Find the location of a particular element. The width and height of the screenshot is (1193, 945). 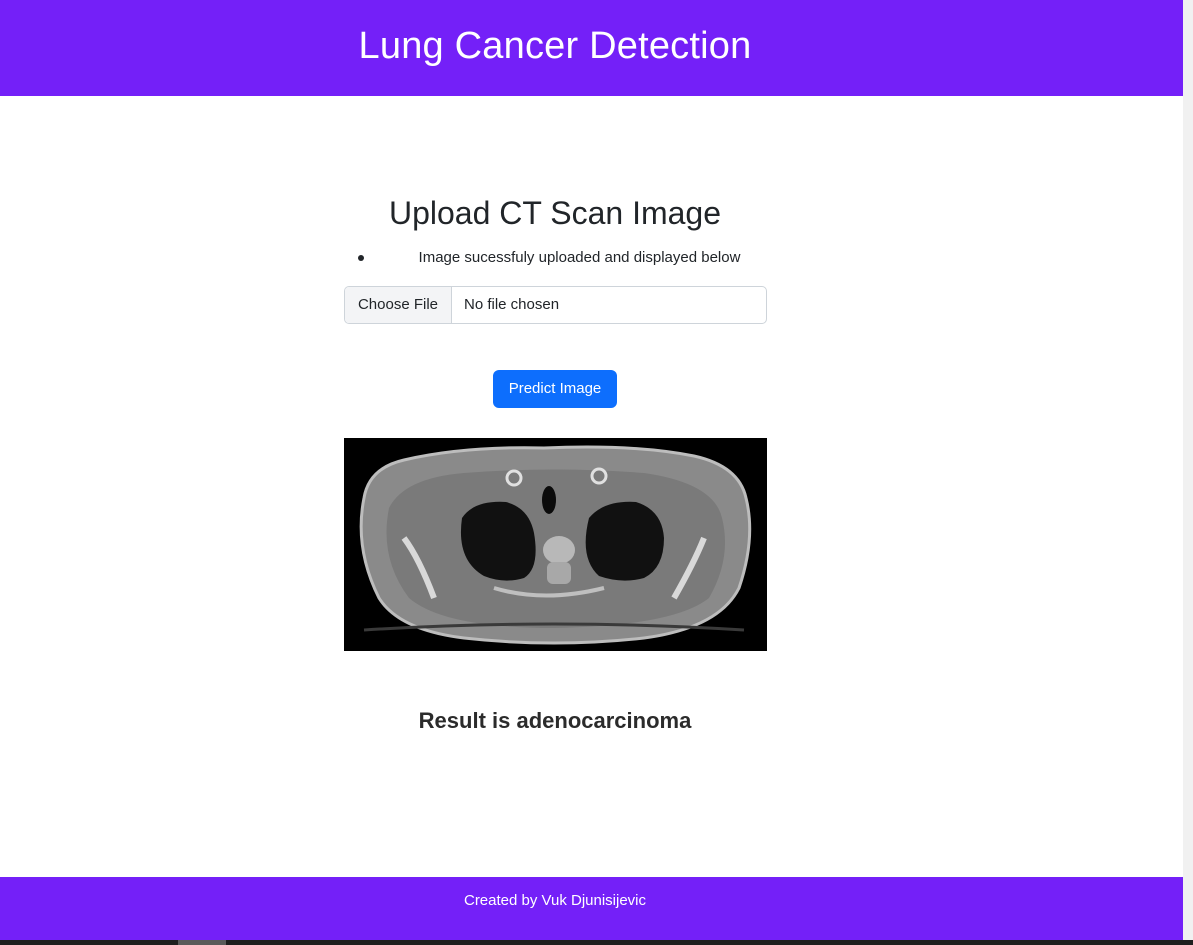

file-status-text: No file chosen is located at coordinates (512, 304).